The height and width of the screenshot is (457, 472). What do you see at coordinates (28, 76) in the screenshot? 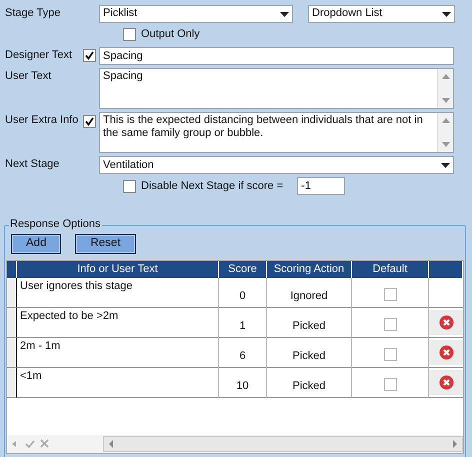
I see `field-label: User Text` at bounding box center [28, 76].